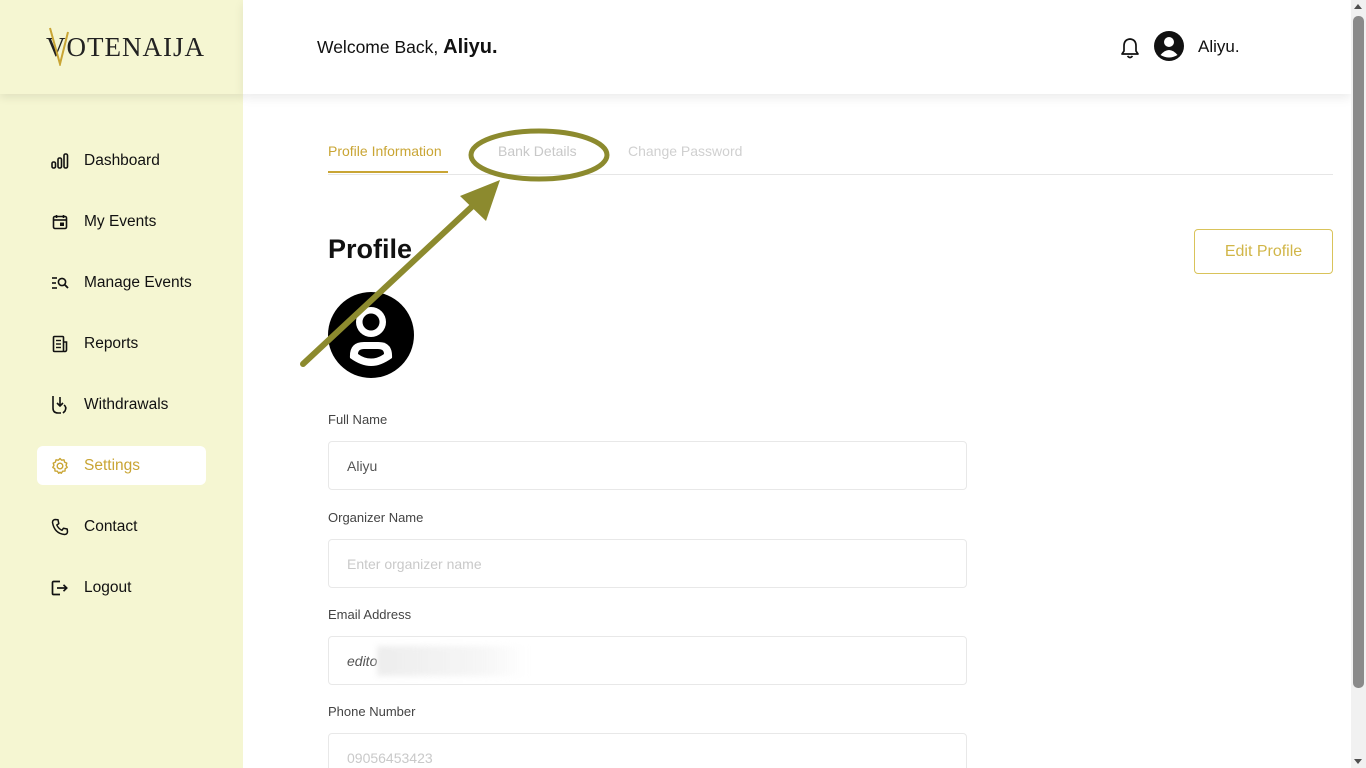 The width and height of the screenshot is (1366, 768). What do you see at coordinates (1263, 251) in the screenshot?
I see `edit-profile-button: Edit Profile` at bounding box center [1263, 251].